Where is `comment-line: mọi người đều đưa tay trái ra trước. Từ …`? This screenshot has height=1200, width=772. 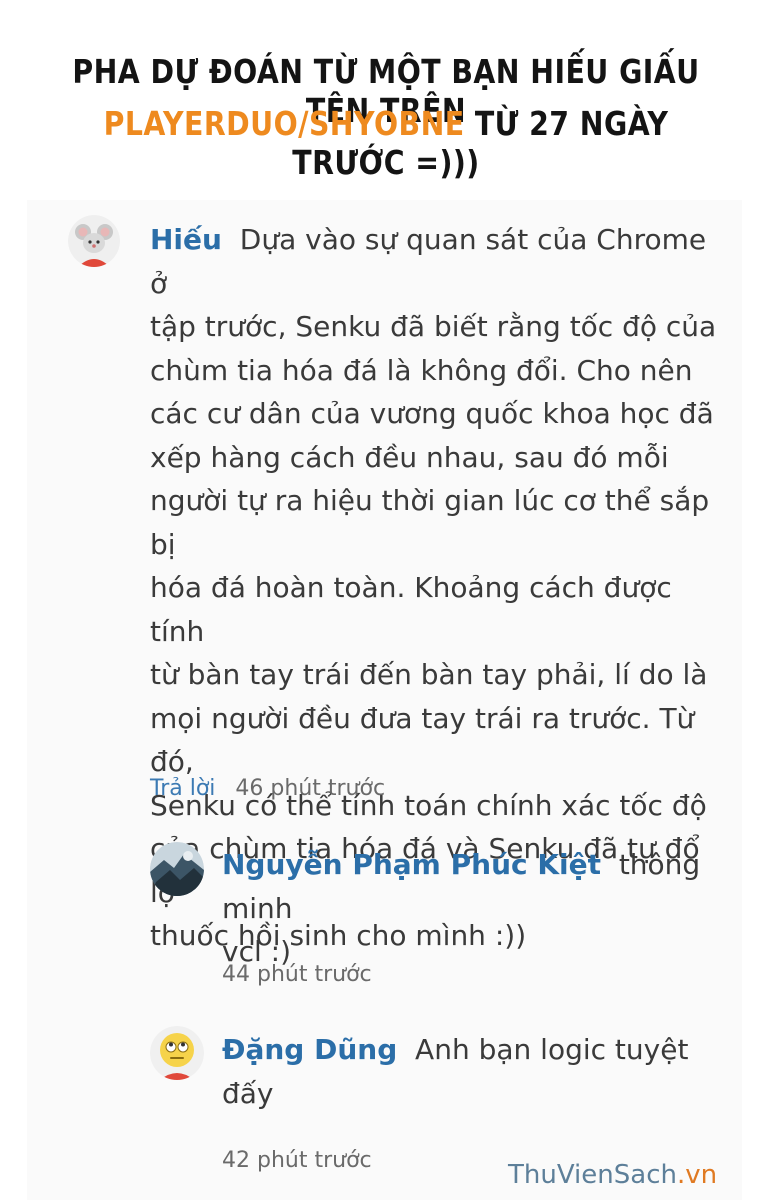
comment-line: mọi người đều đưa tay trái ra trước. Từ … is located at coordinates (422, 740).